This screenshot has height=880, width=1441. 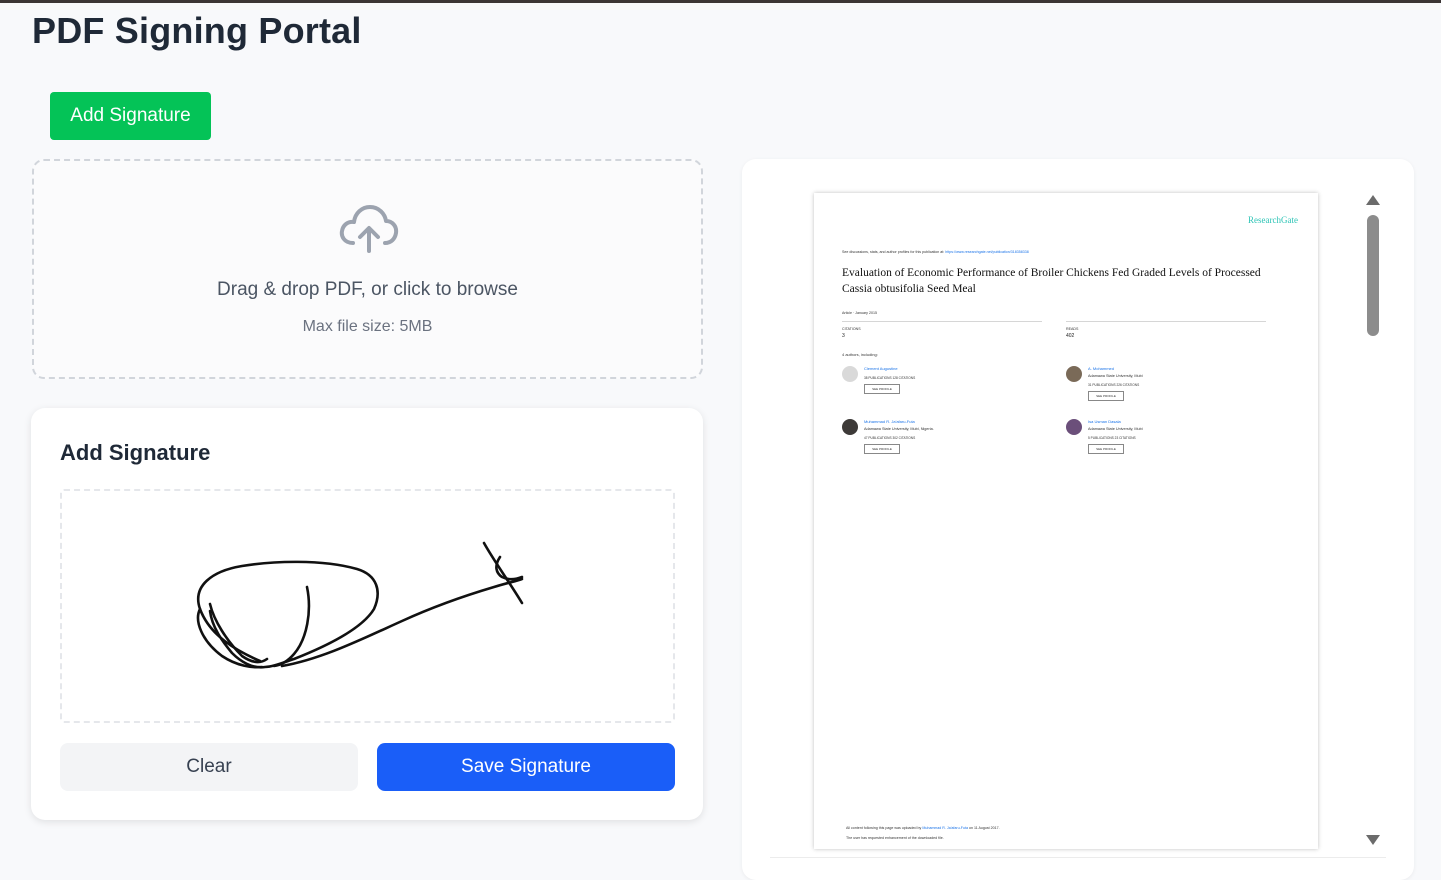 I want to click on dropzone-instruction: Drag & drop PDF, or click to browse, so click(x=367, y=289).